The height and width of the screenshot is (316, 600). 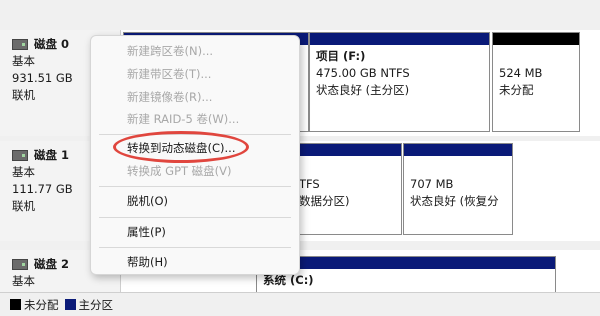 What do you see at coordinates (52, 155) in the screenshot?
I see `disk-name: 磁盘 1` at bounding box center [52, 155].